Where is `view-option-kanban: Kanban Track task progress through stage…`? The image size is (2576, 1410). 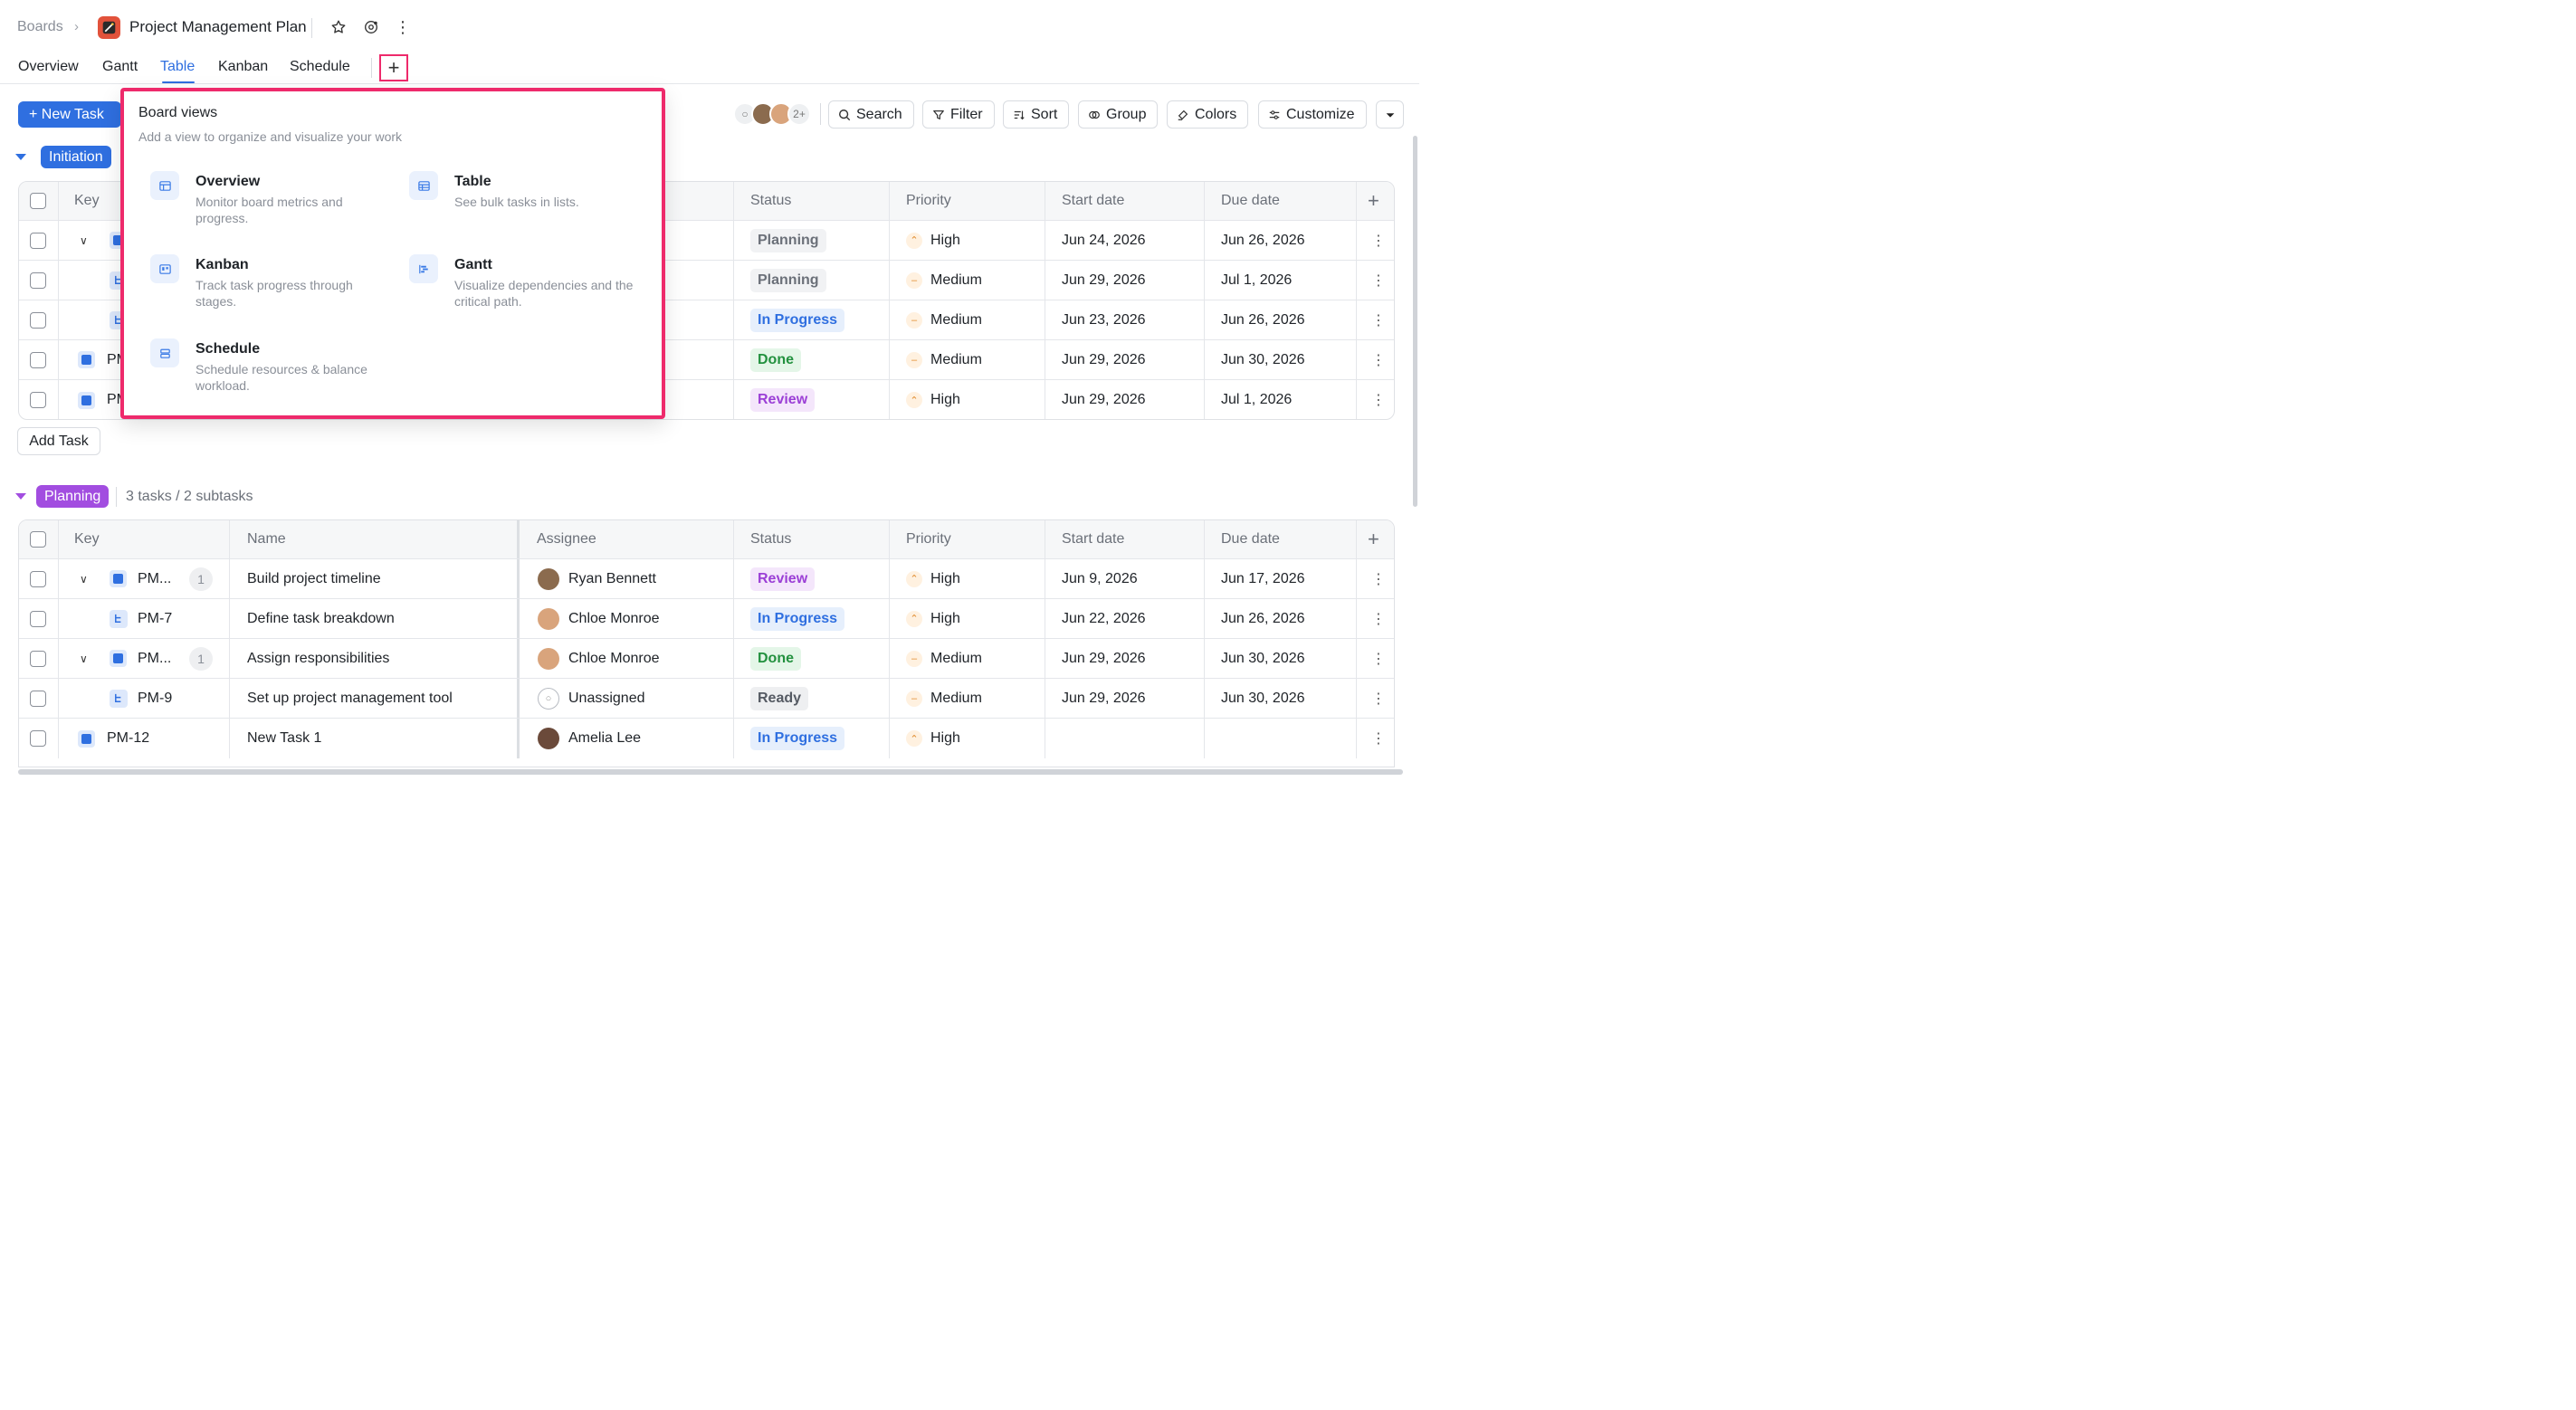
view-option-kanban: Kanban Track task progress through stage… is located at coordinates (268, 286).